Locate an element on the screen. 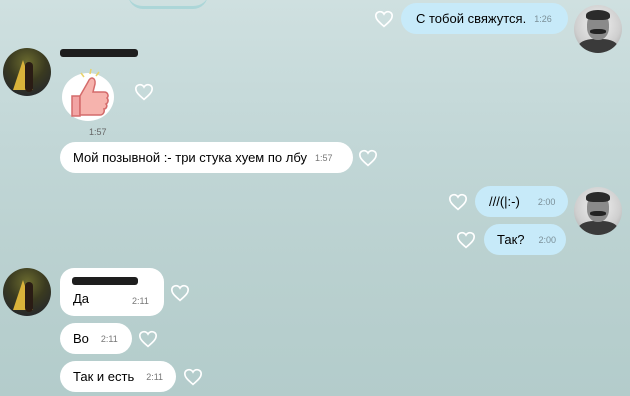 Image resolution: width=630 pixels, height=396 pixels. message-bubble-incoming: Так и есть 2:11 is located at coordinates (118, 376).